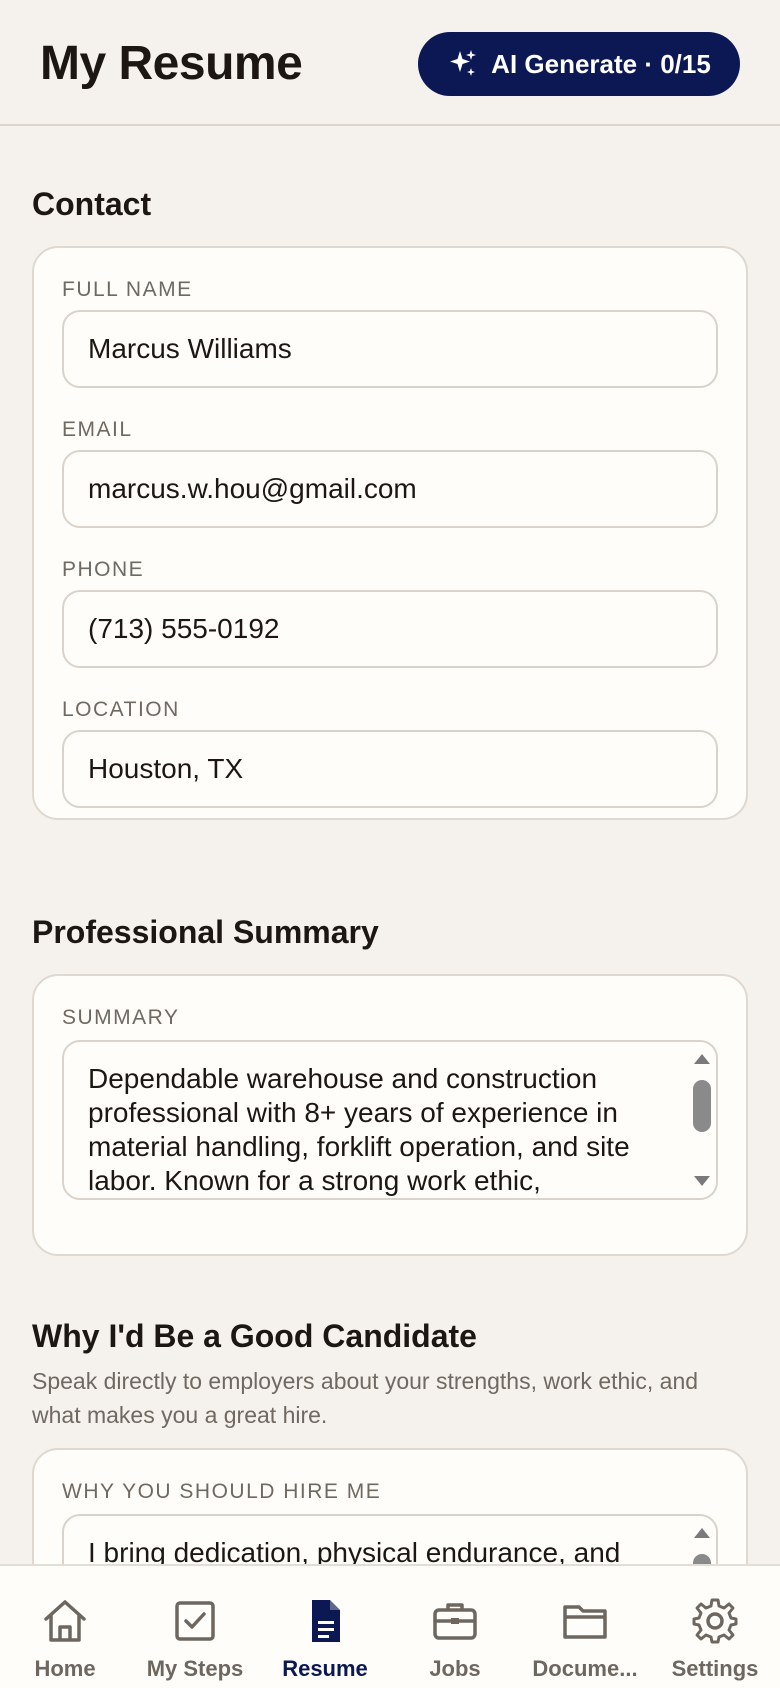 The height and width of the screenshot is (1688, 780). I want to click on nav-item-home: Home, so click(65, 1627).